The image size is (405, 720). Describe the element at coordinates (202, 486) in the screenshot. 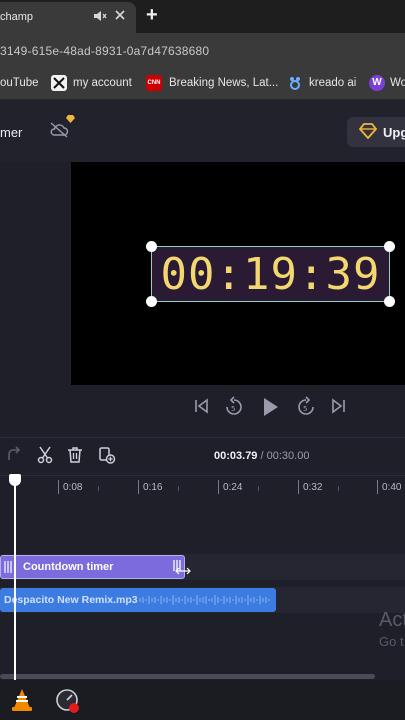

I see `timeline-ruler: 0:08 0:16 0:24 0:32 0:40` at that location.